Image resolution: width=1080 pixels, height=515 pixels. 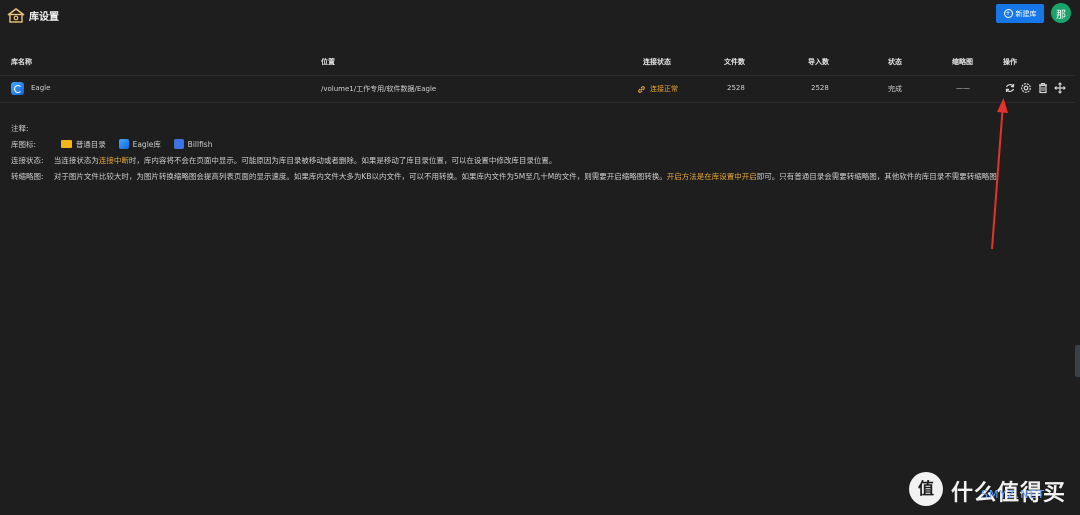 I want to click on link-status-cell: 连接正常, so click(x=657, y=89).